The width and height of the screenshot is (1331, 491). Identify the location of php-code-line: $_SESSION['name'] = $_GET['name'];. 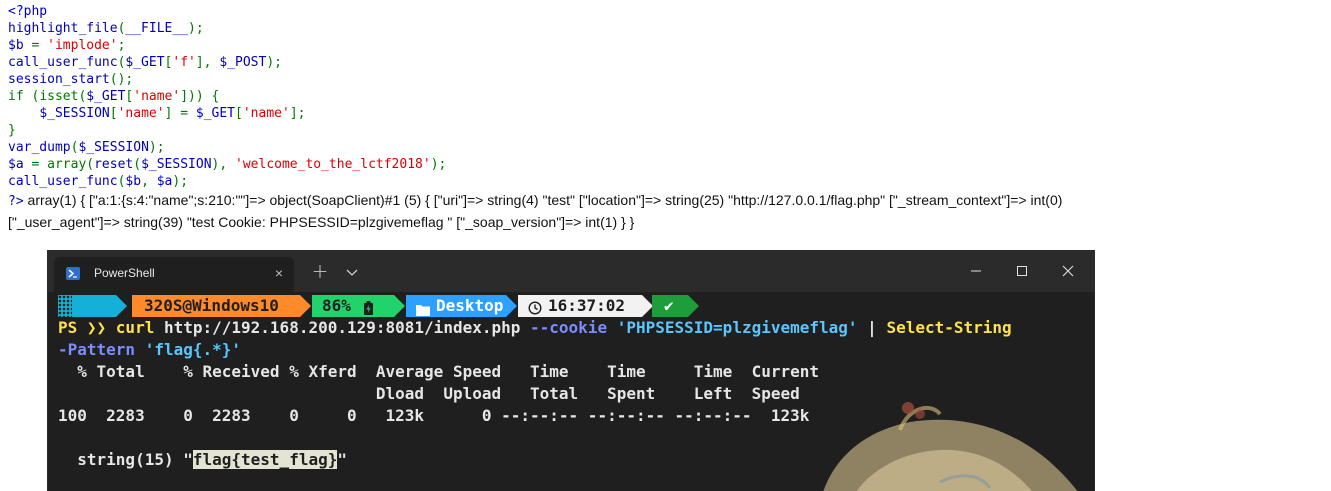
(227, 113).